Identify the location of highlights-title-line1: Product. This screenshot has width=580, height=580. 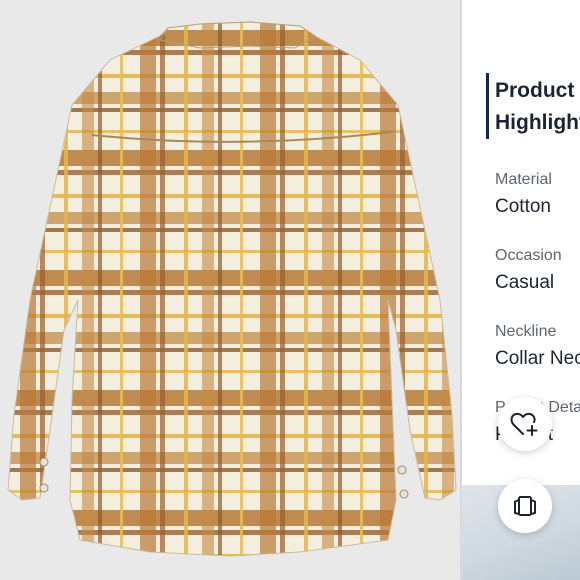
(535, 90).